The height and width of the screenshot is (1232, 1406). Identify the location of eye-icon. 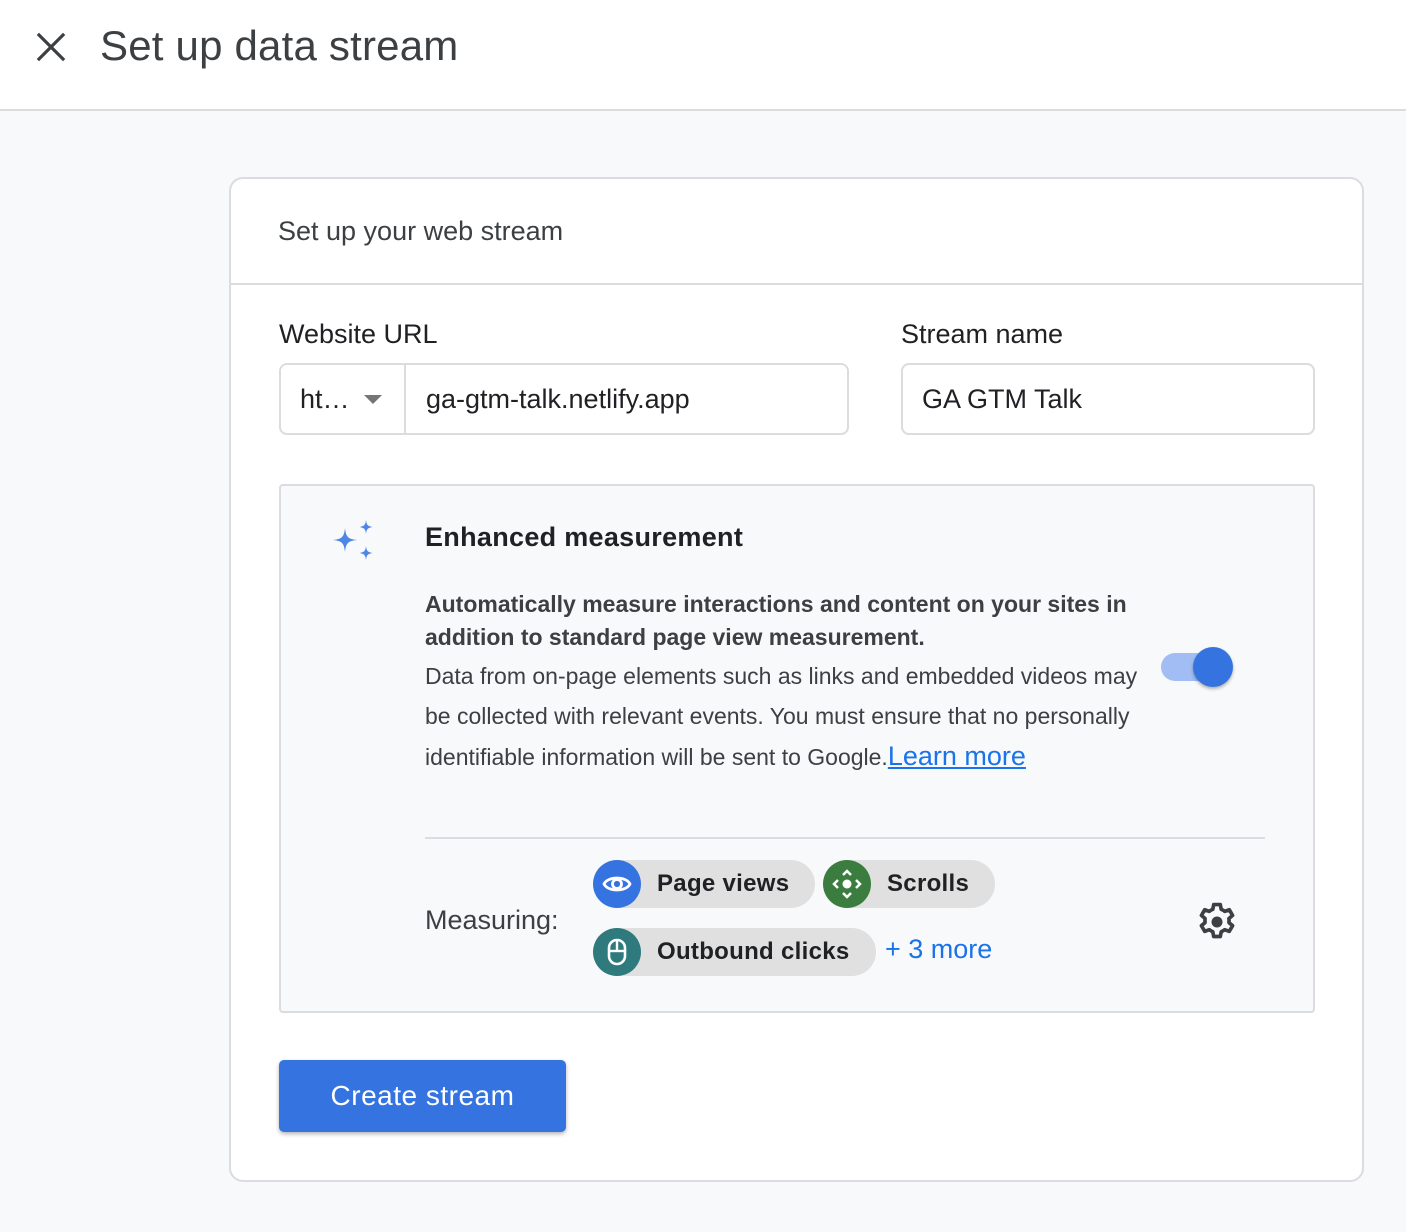
(617, 884).